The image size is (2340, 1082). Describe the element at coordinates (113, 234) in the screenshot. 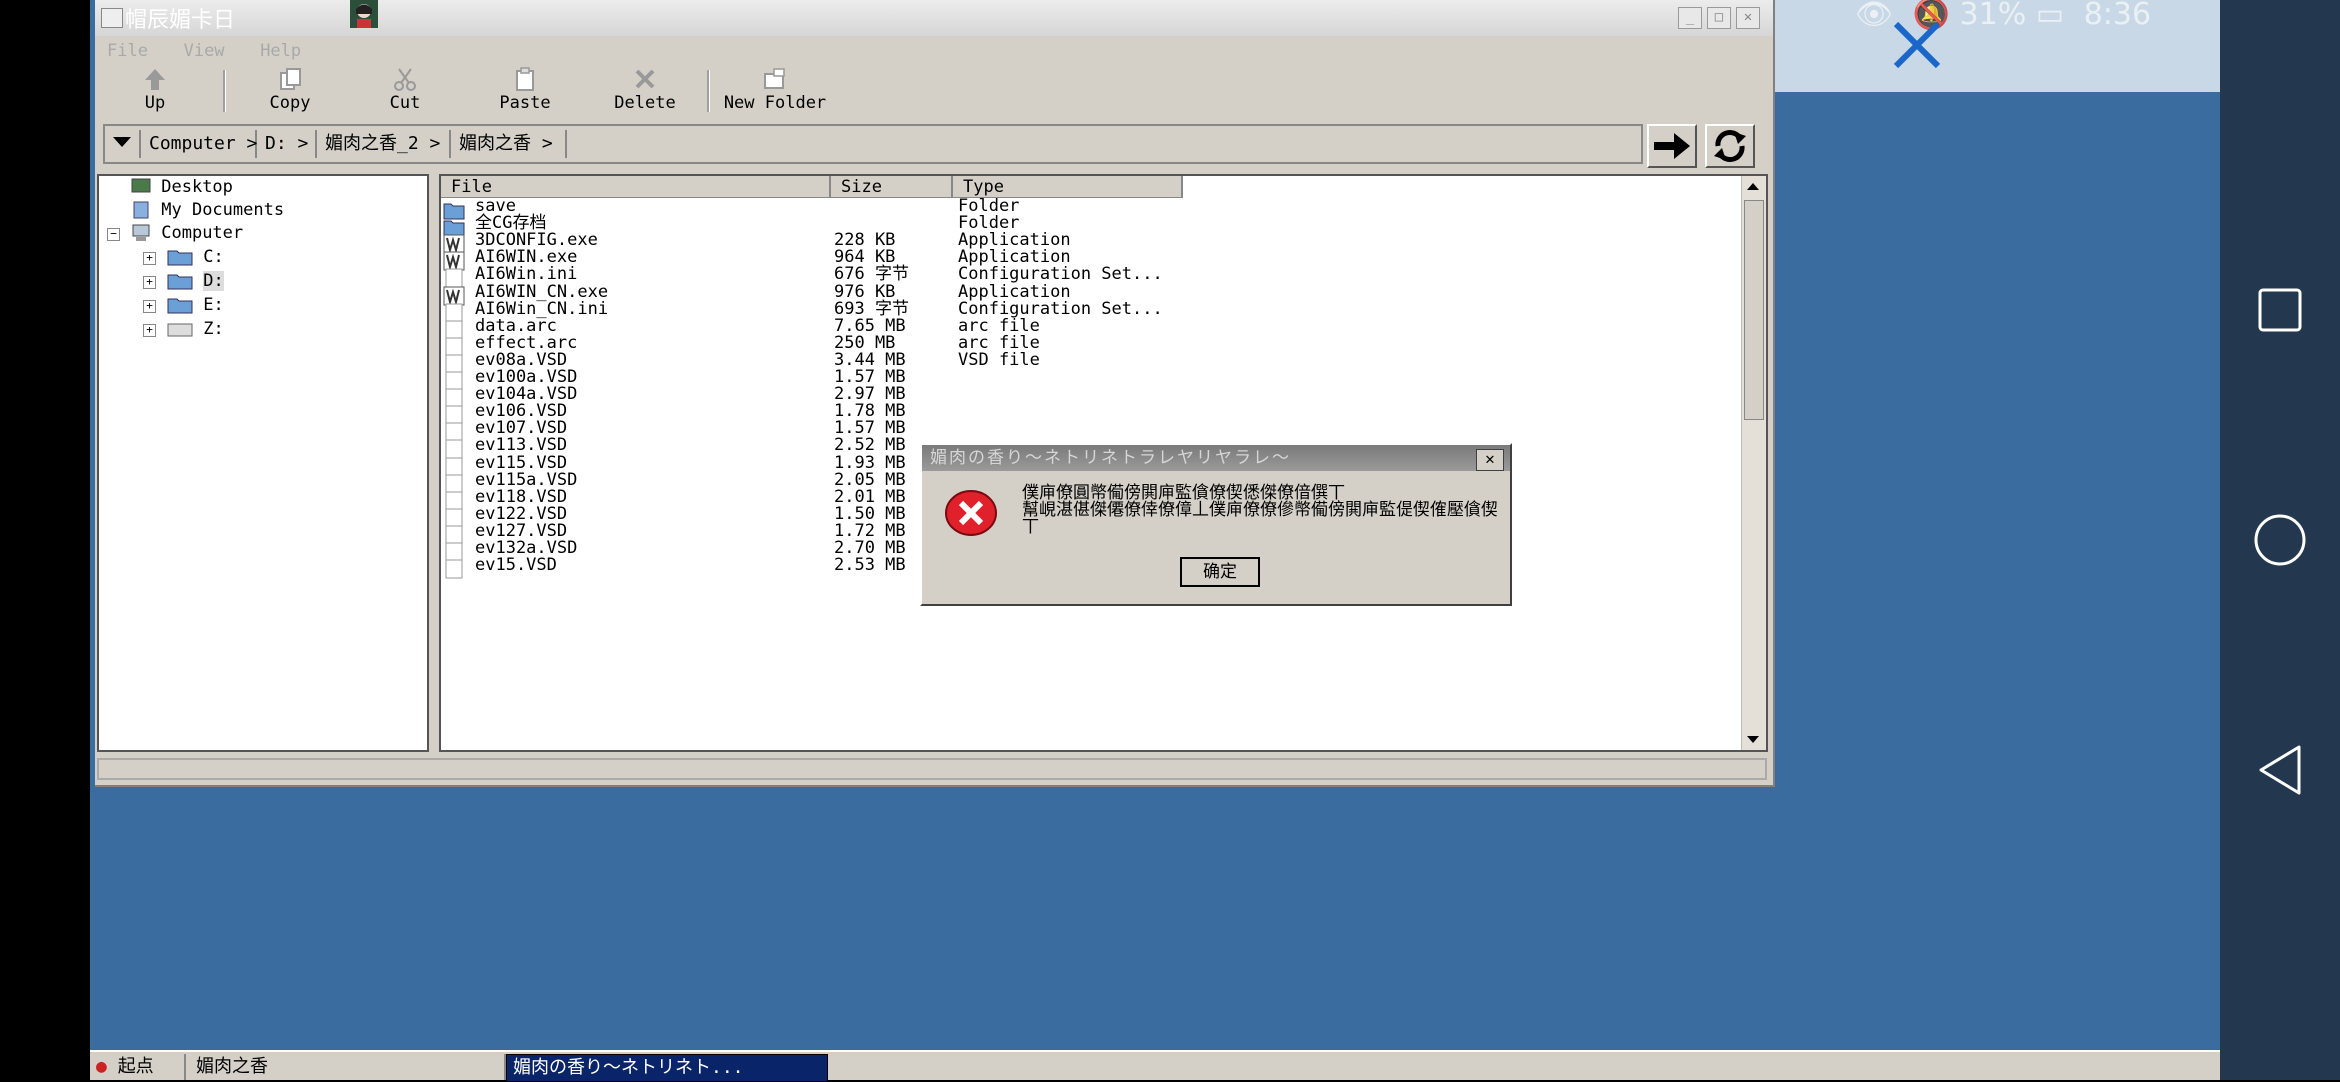

I see `collapse-computer: −` at that location.